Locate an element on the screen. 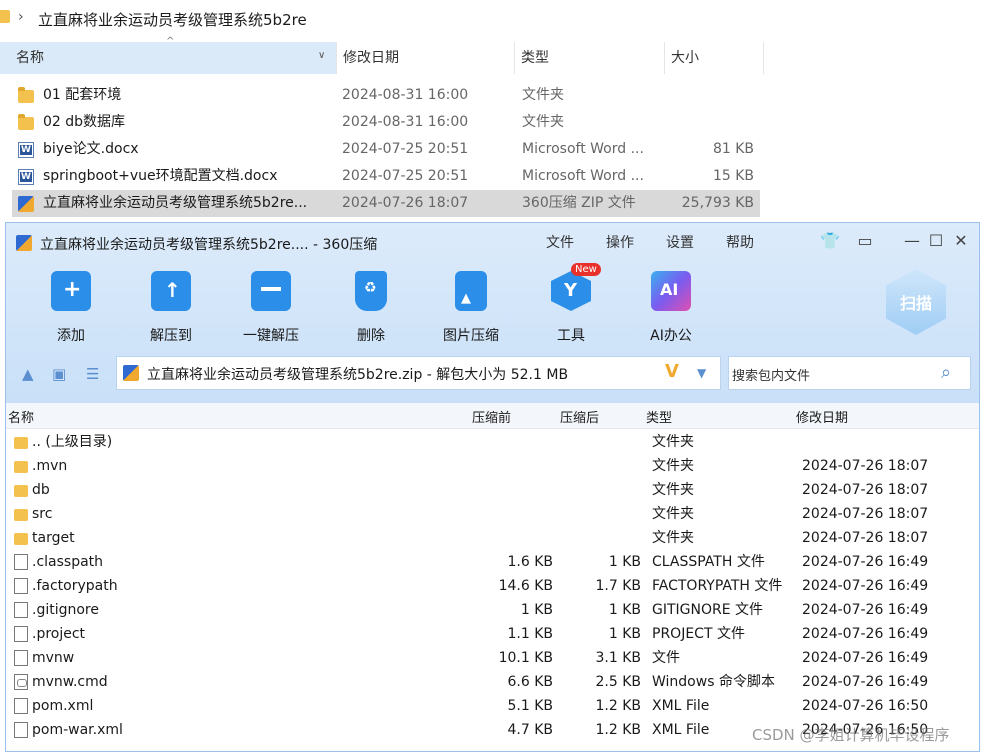 The image size is (999, 752). file-date: 2024-08-31 16:00 is located at coordinates (405, 122).